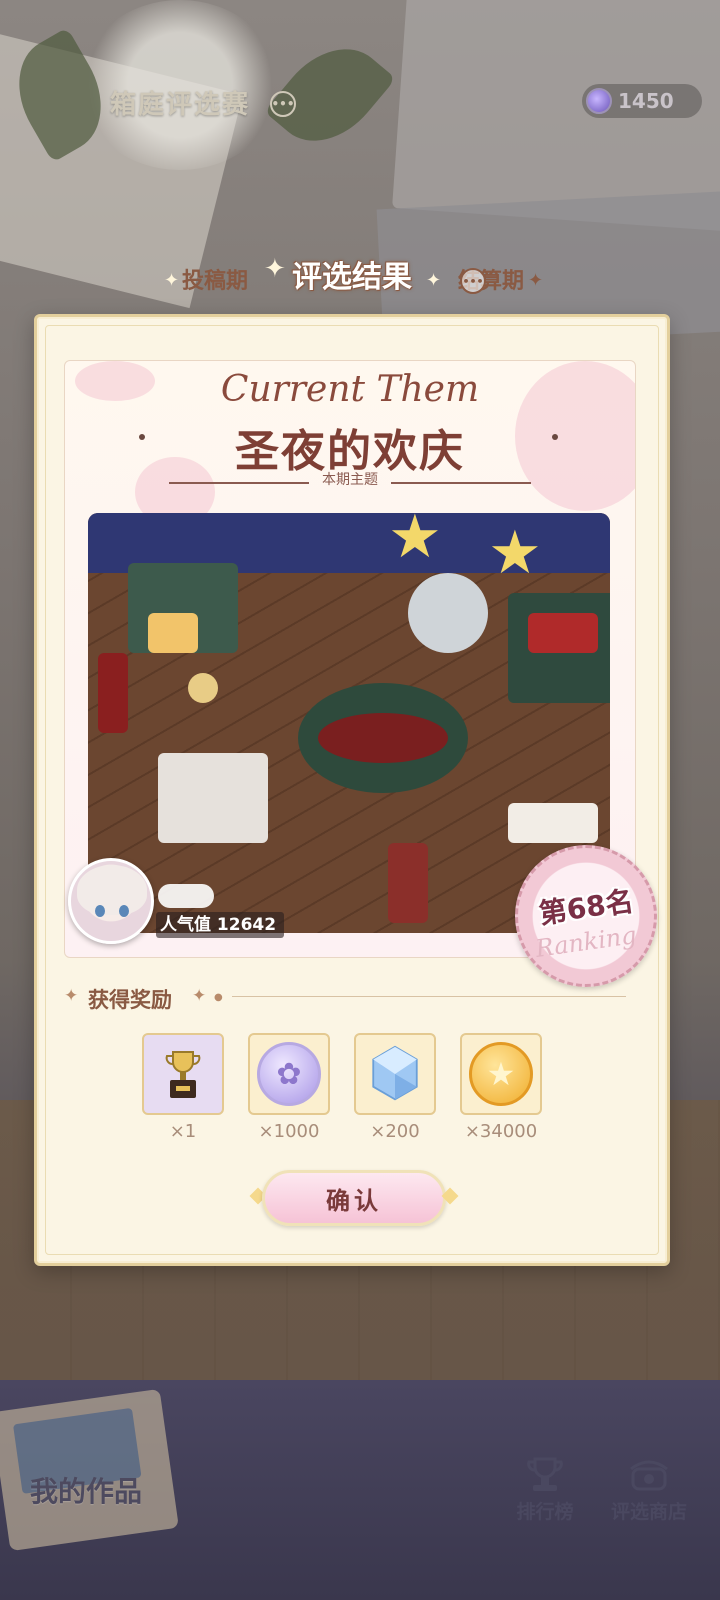  I want to click on currency-display: 1450, so click(642, 101).